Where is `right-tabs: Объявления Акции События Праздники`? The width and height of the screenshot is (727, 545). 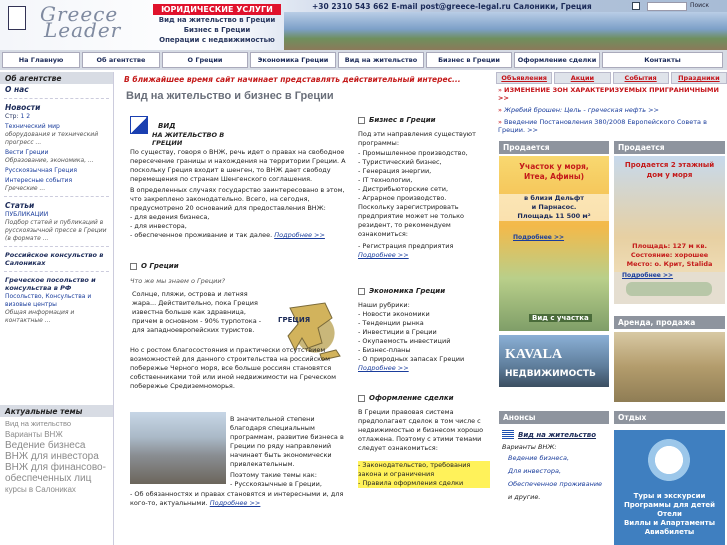
right-tabs: Объявления Акции События Праздники is located at coordinates (611, 78).